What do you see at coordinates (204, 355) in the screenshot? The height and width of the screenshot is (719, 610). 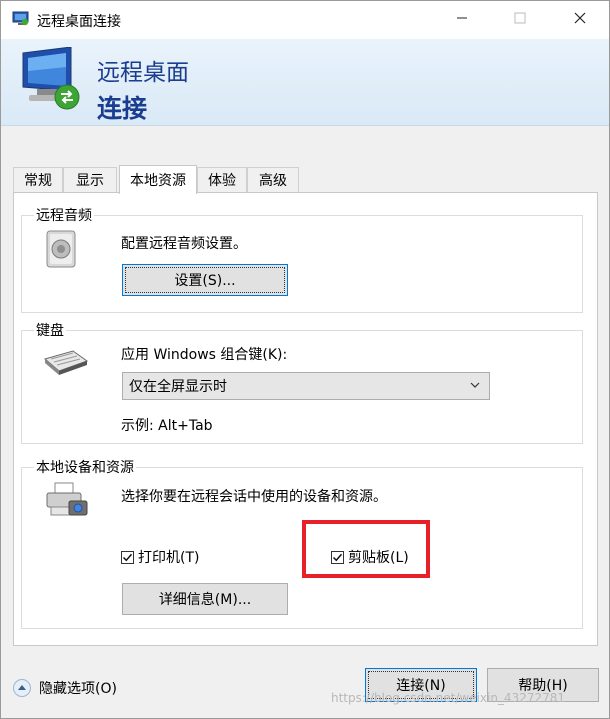 I see `keyboard-label: 应用 Windows 组合键(K):` at bounding box center [204, 355].